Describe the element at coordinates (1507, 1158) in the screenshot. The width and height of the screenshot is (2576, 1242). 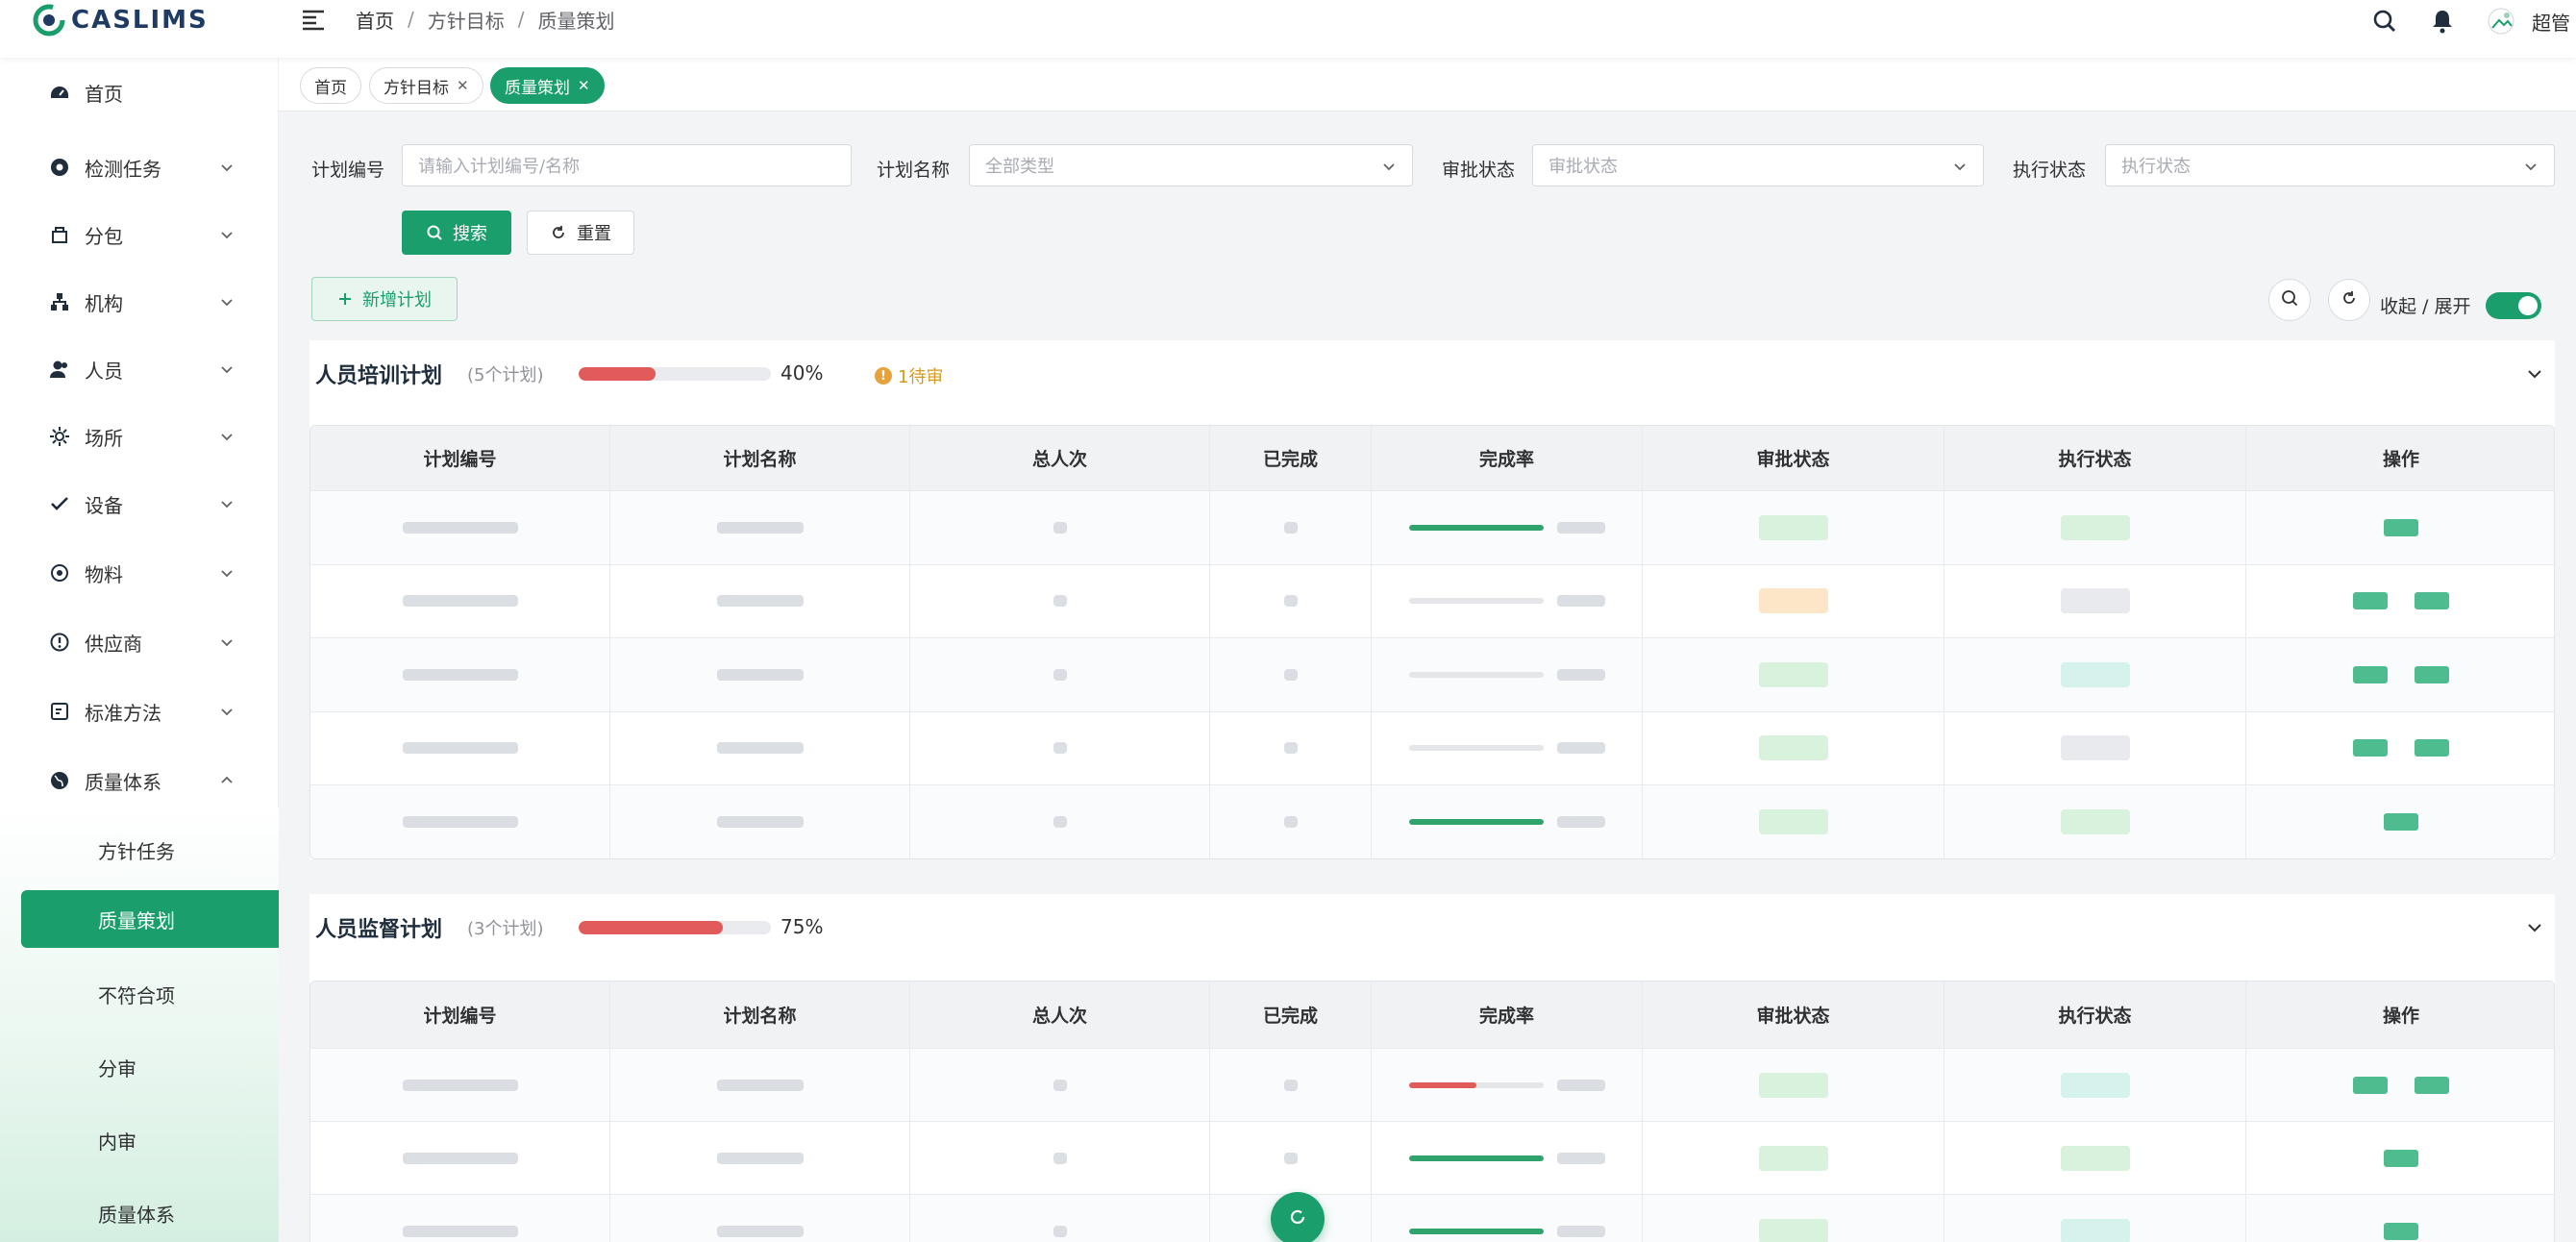
I see `completion-rate` at that location.